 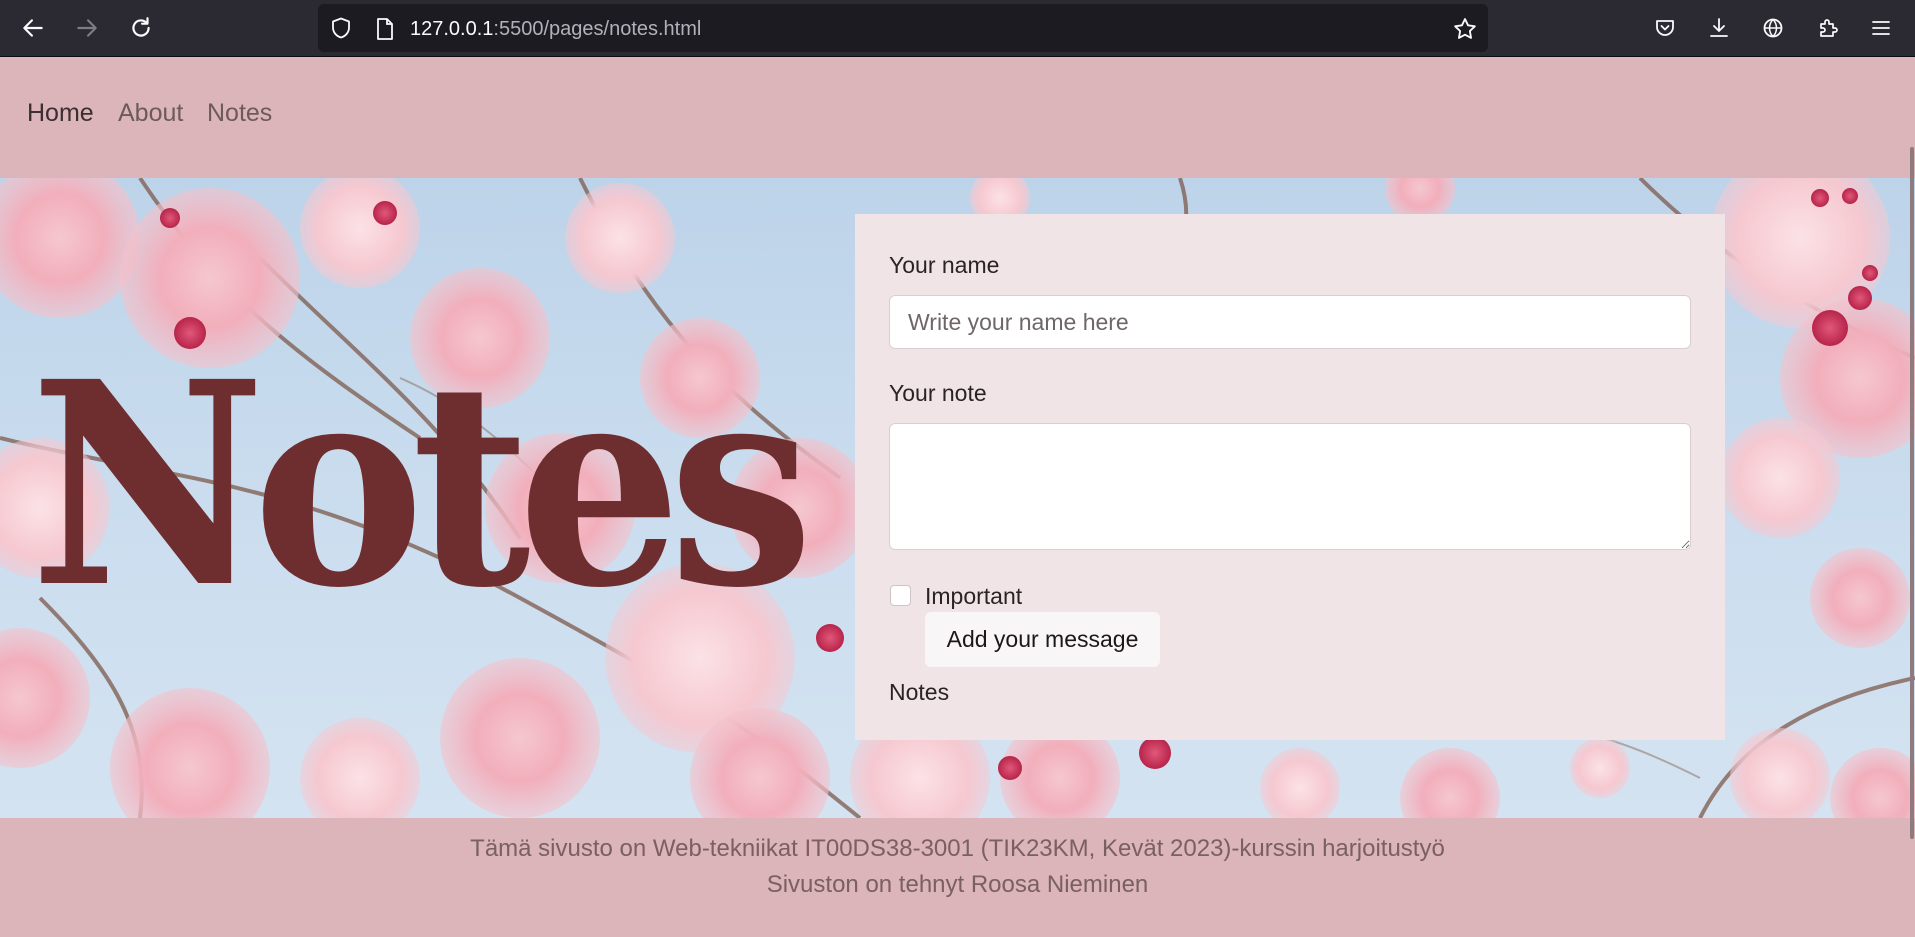 I want to click on translate-button, so click(x=1773, y=28).